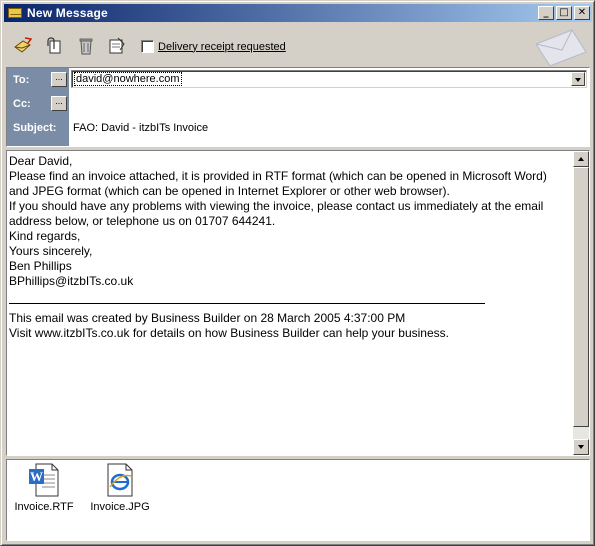 This screenshot has height=546, width=595. What do you see at coordinates (67, 13) in the screenshot?
I see `window-title: New Message` at bounding box center [67, 13].